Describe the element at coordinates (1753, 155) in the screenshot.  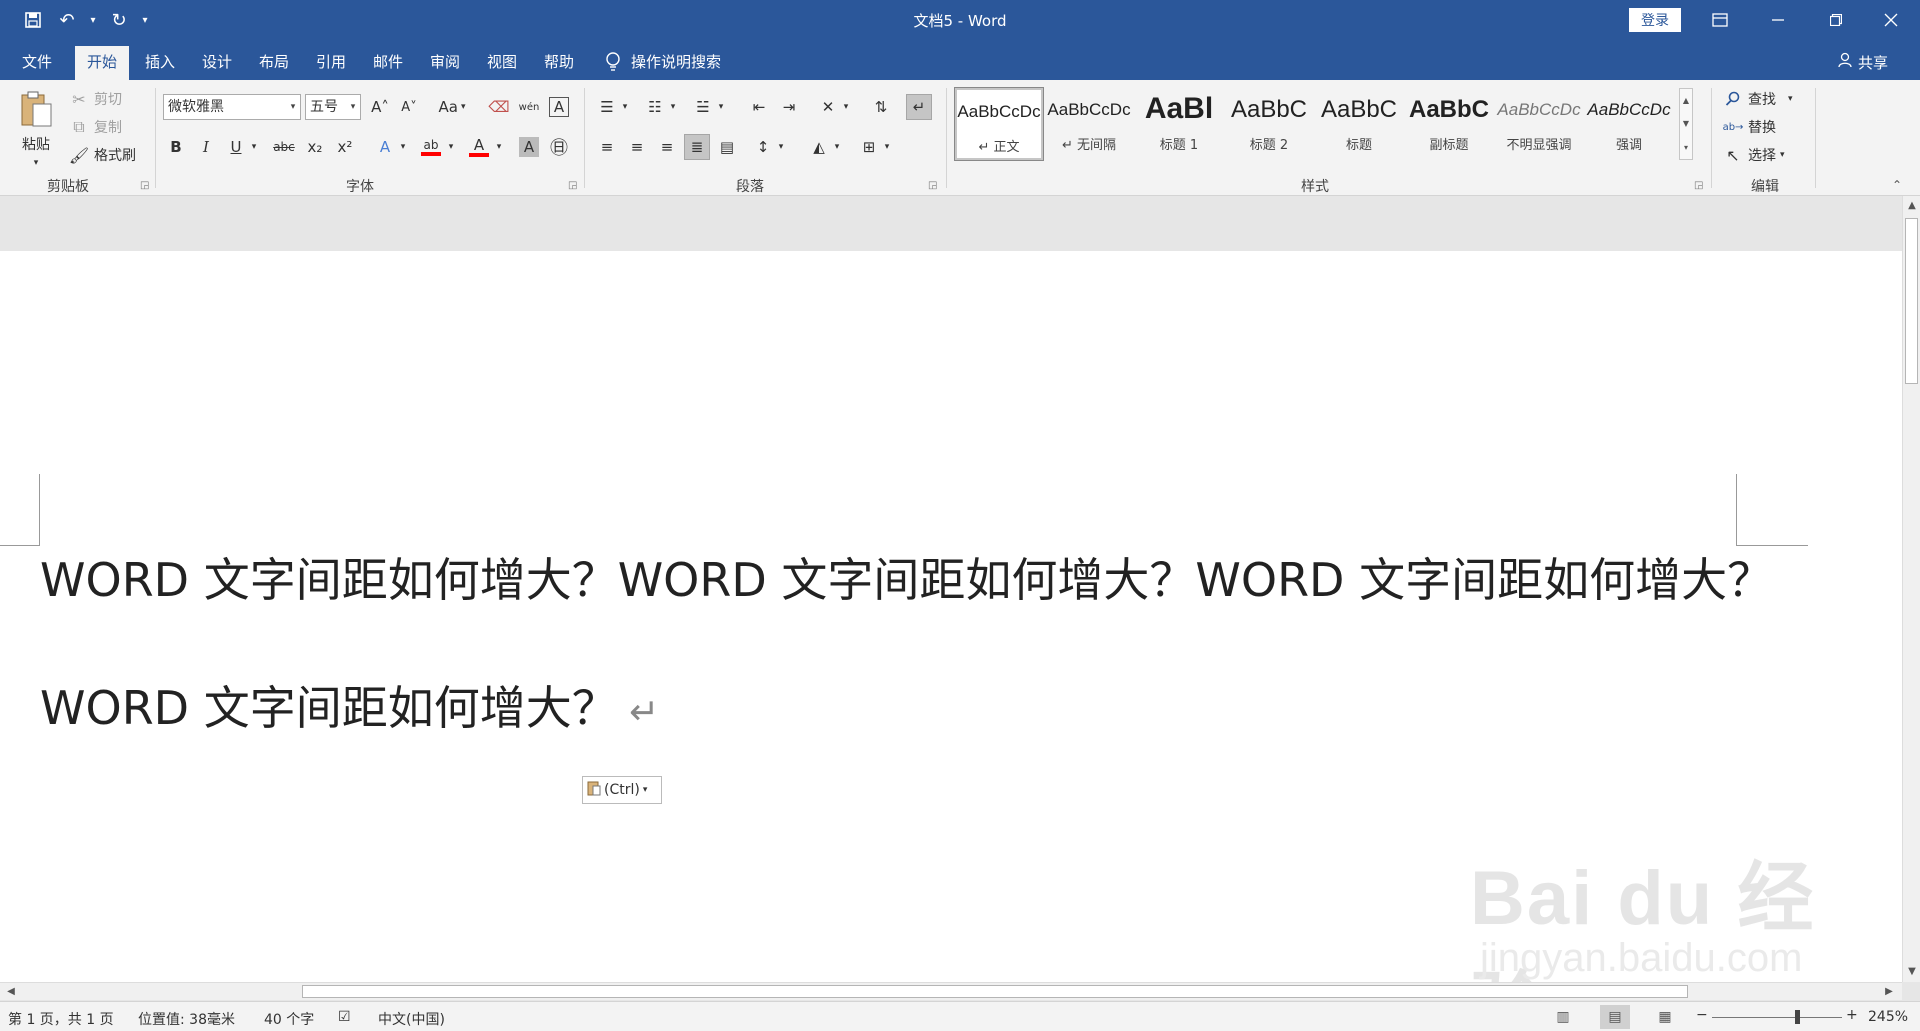
I see `select-button: ↖ 选择 ▾` at that location.